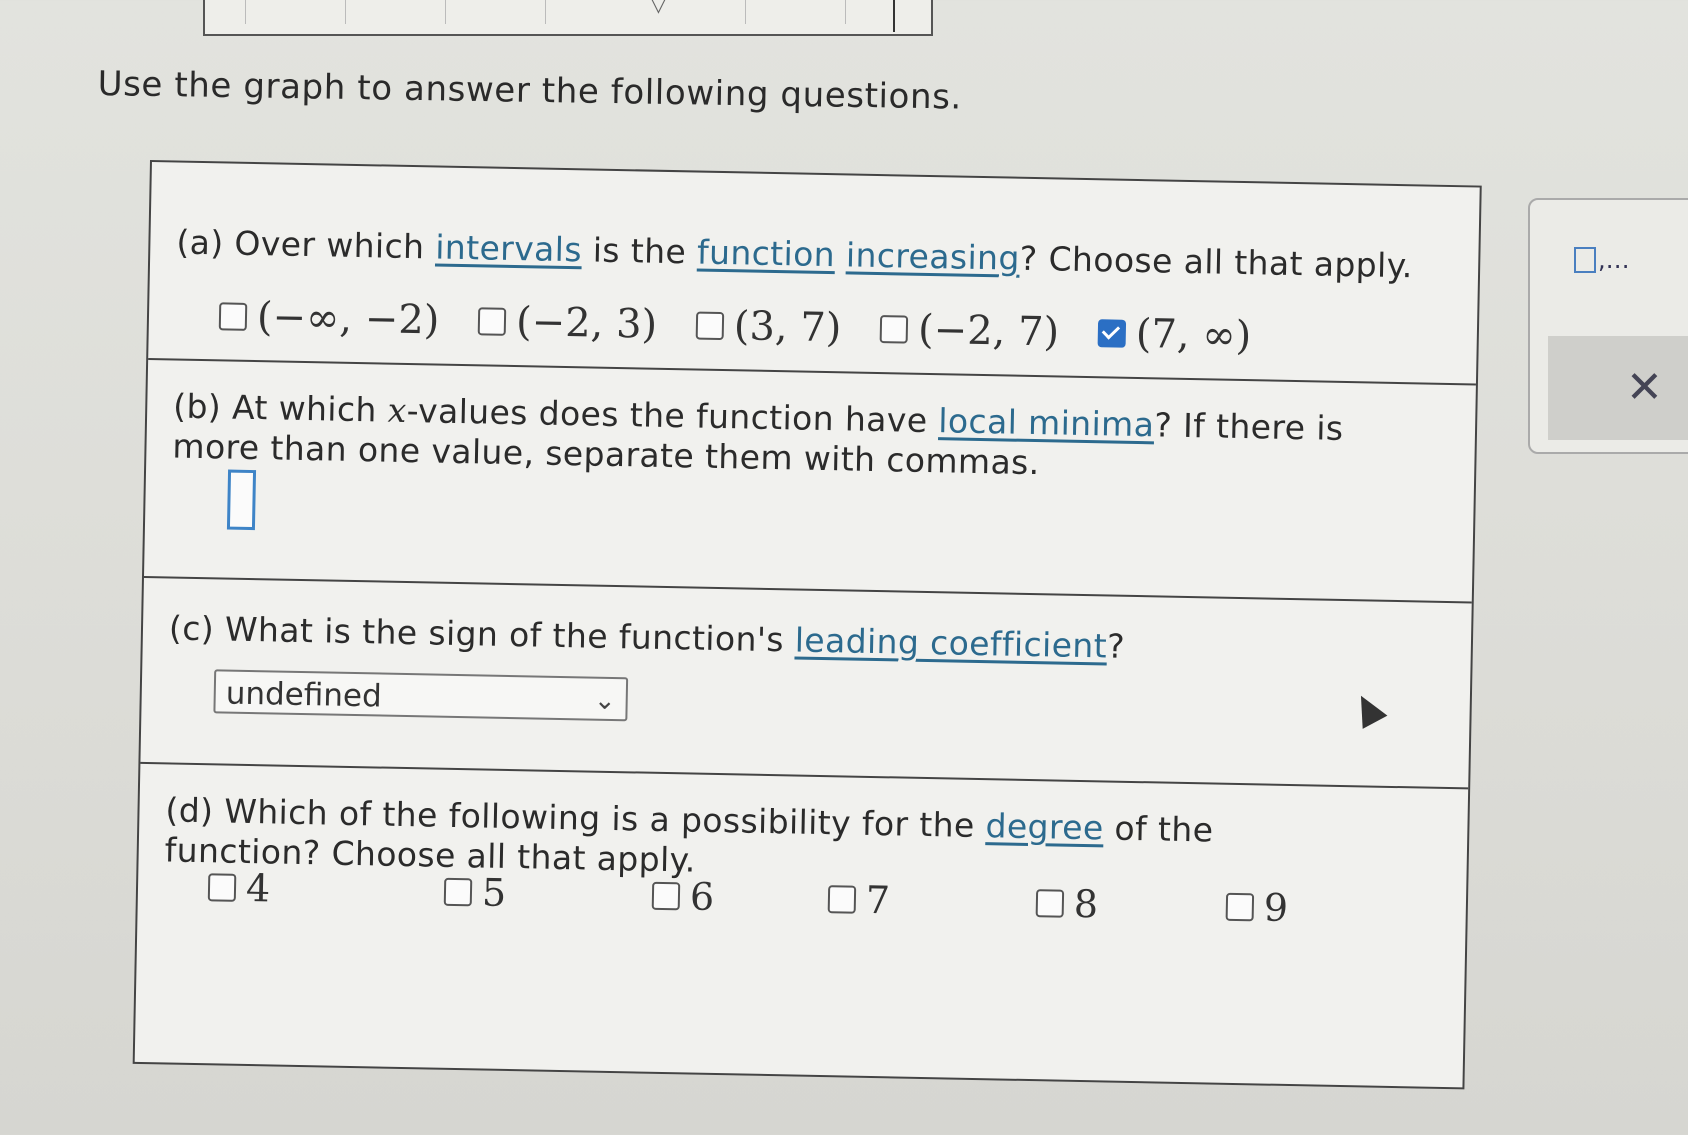 The height and width of the screenshot is (1135, 1688). What do you see at coordinates (241, 500) in the screenshot?
I see `local-minima-answer-input` at bounding box center [241, 500].